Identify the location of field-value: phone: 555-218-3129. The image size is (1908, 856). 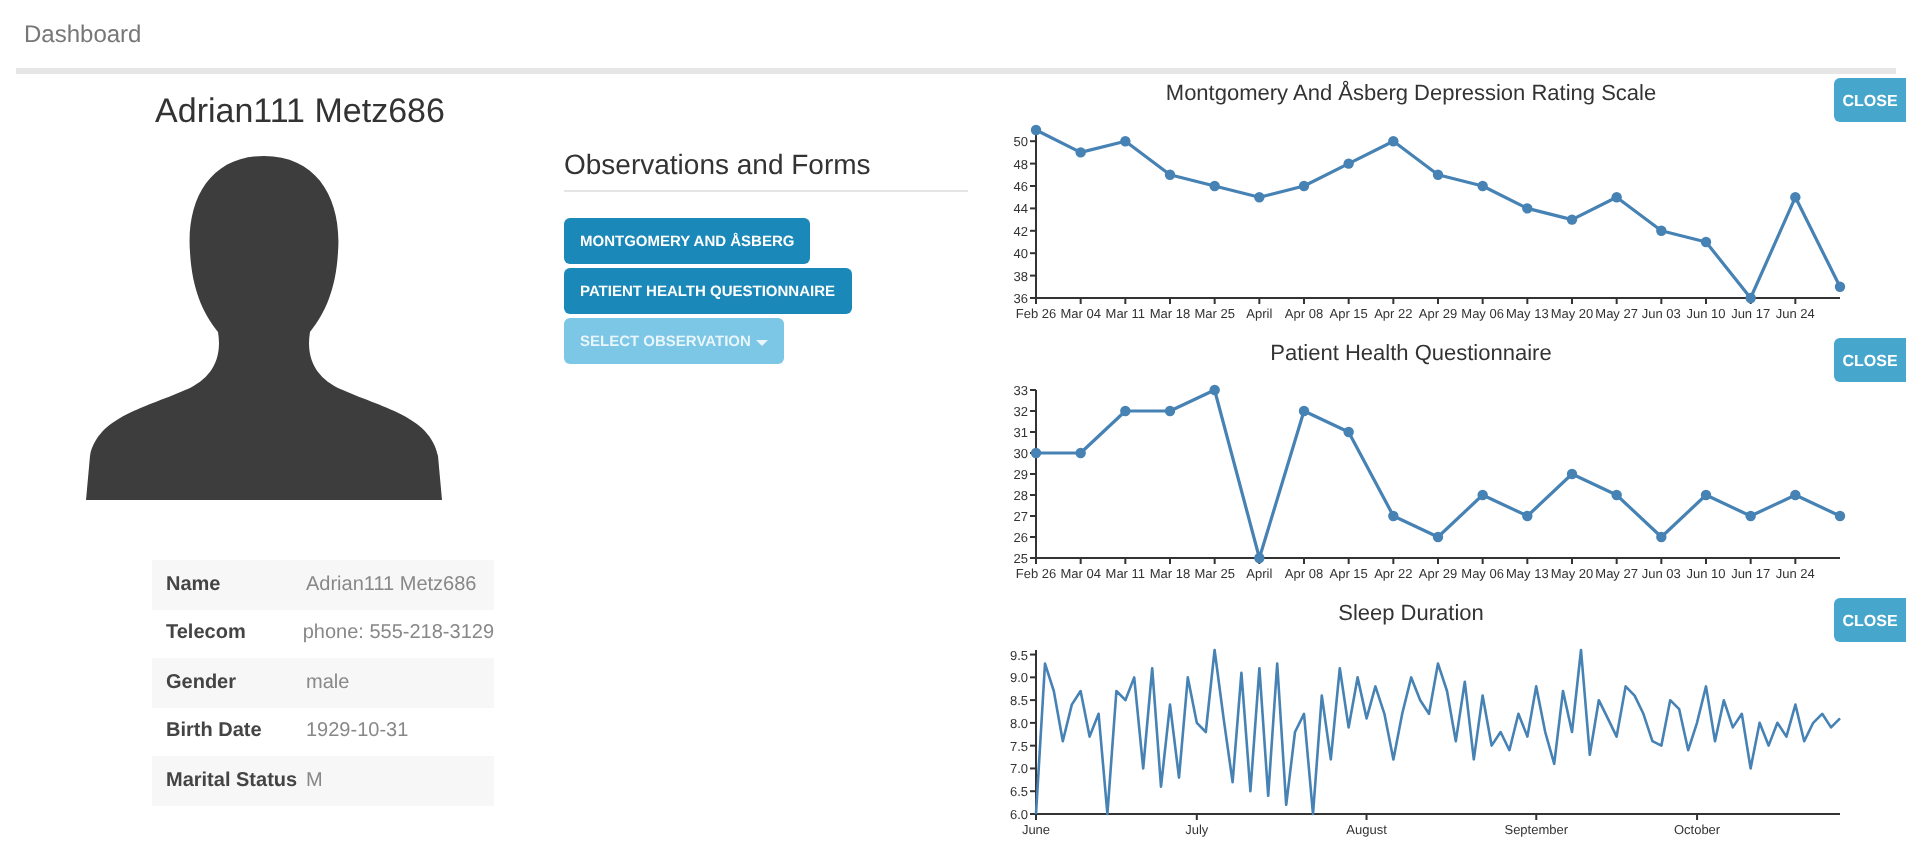
(398, 633).